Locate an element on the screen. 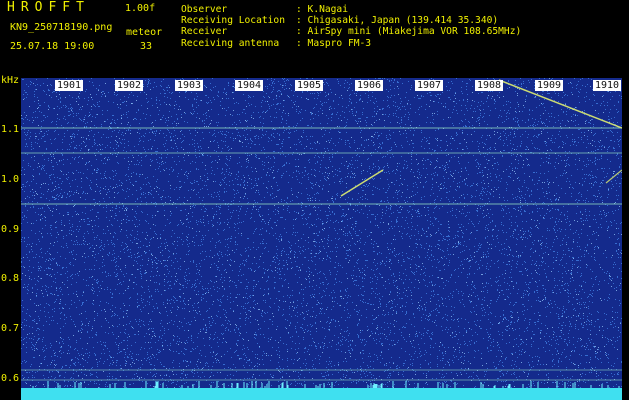 The height and width of the screenshot is (400, 629). observer-value: : K.Nagai is located at coordinates (322, 9).